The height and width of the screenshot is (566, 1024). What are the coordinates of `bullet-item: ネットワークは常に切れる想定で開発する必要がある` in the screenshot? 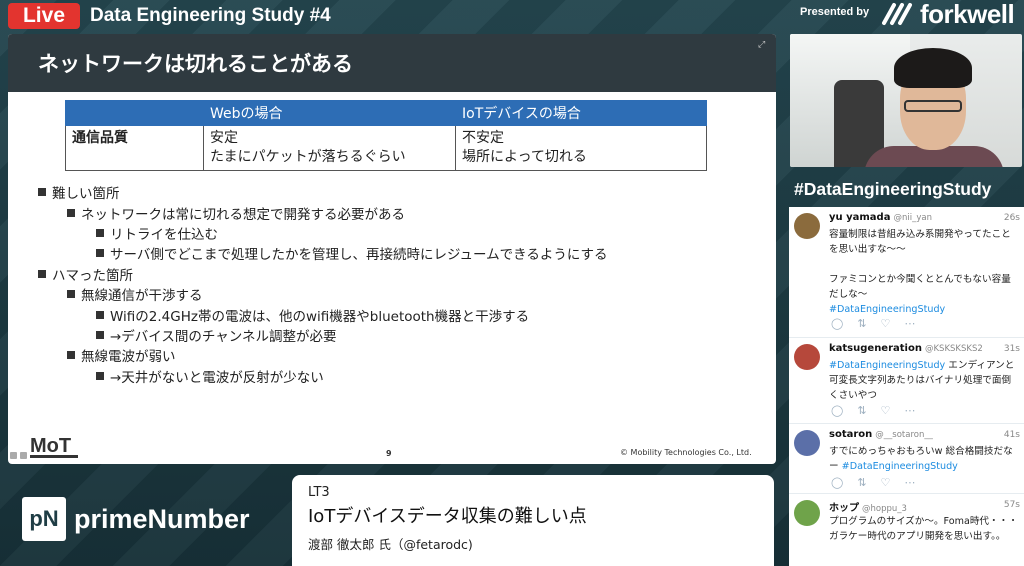 It's located at (322, 212).